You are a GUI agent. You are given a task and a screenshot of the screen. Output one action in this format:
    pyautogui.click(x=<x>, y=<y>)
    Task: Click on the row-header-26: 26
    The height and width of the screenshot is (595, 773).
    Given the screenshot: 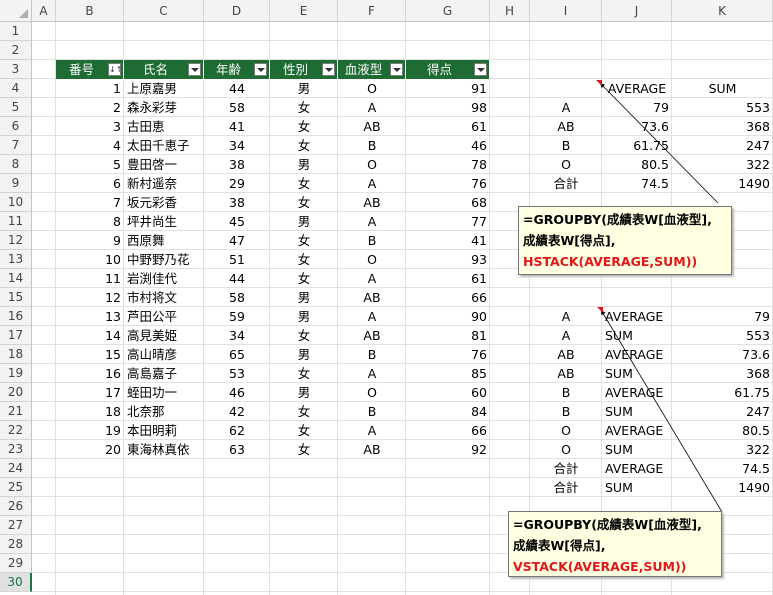 What is the action you would take?
    pyautogui.click(x=16, y=506)
    